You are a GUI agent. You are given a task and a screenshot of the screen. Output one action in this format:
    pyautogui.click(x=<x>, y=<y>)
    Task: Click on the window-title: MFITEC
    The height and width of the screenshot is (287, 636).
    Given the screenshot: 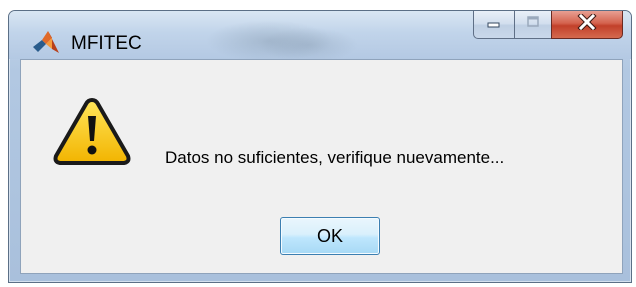 What is the action you would take?
    pyautogui.click(x=106, y=43)
    